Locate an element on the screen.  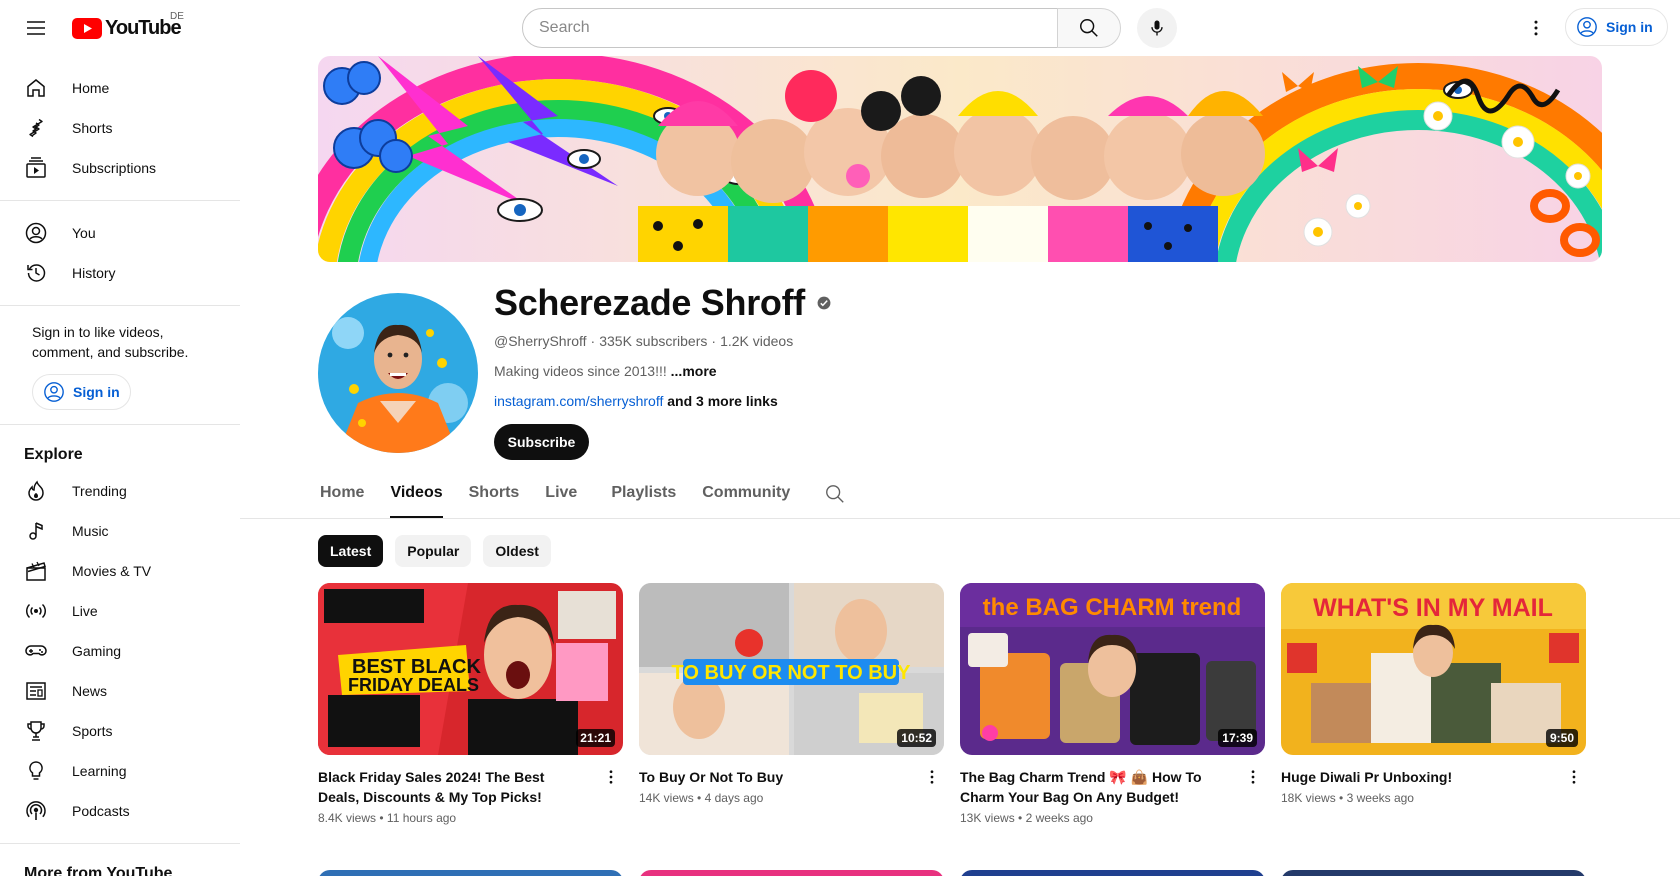
search-box is located at coordinates (790, 28).